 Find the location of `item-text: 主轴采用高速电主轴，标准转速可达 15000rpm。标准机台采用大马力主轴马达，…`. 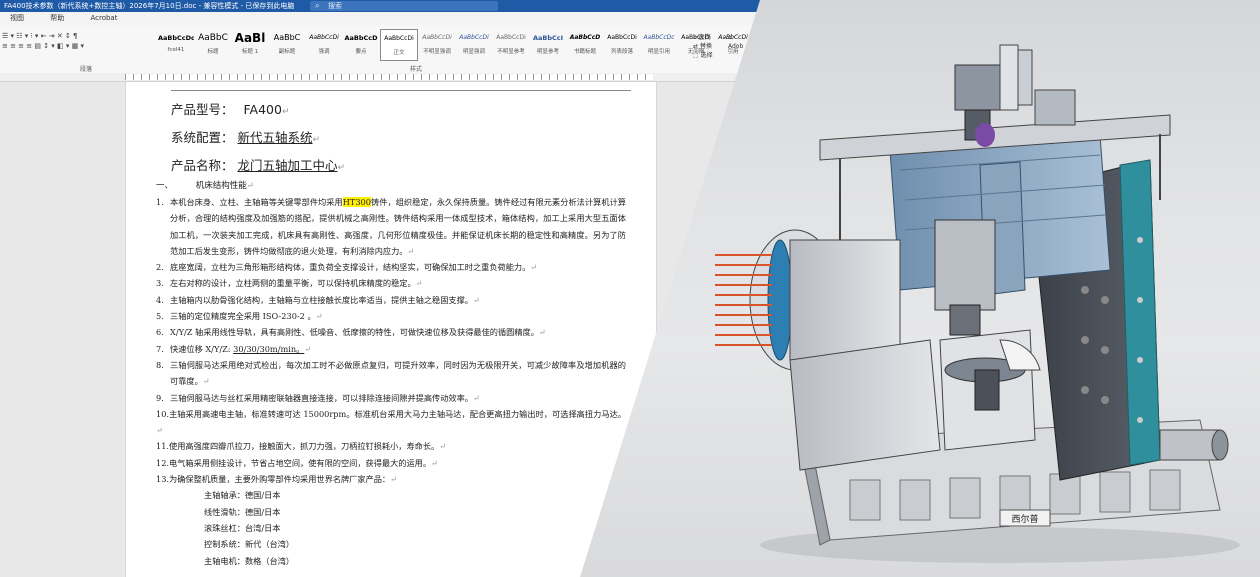

item-text: 主轴采用高速电主轴，标准转速可达 15000rpm。标准机台采用大马力主轴马达，… is located at coordinates (397, 413).